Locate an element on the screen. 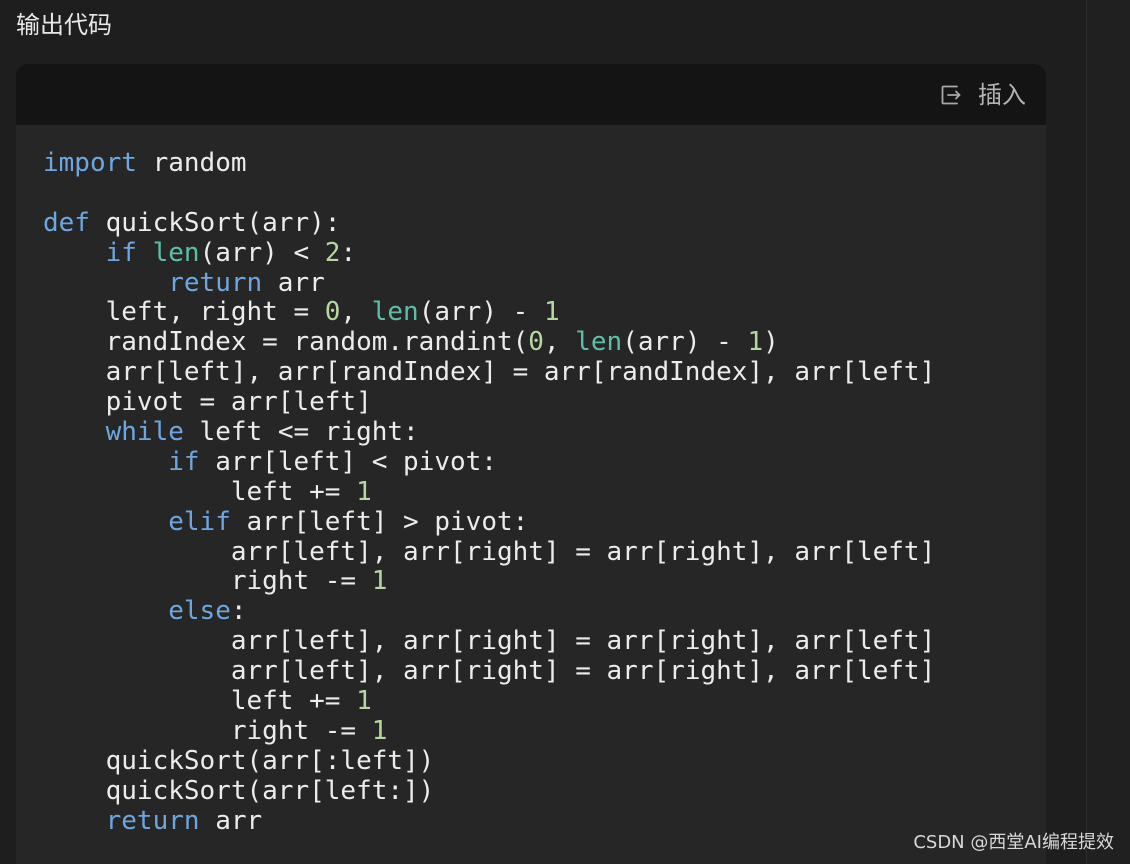 This screenshot has height=864, width=1130. code-line: elif arr[left] > pivot: is located at coordinates (489, 522).